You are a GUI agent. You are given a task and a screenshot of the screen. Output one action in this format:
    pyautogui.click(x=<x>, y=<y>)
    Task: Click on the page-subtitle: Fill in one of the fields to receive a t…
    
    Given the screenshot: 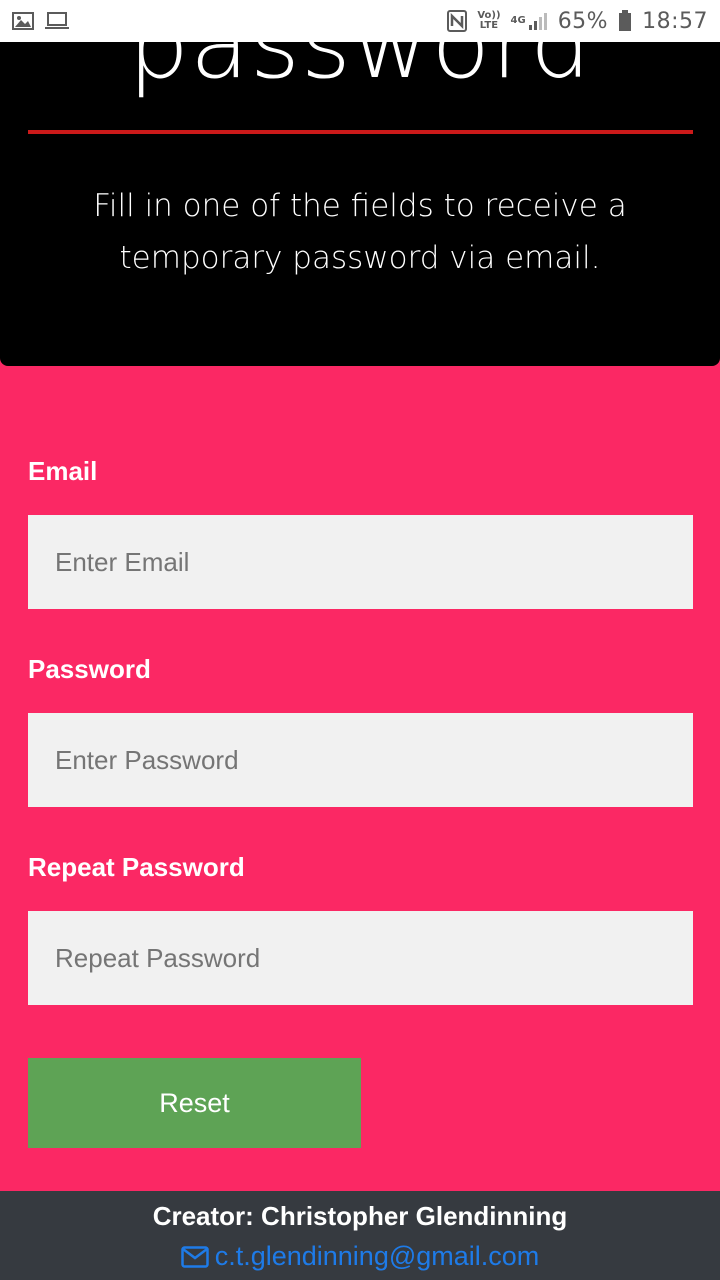 What is the action you would take?
    pyautogui.click(x=360, y=232)
    